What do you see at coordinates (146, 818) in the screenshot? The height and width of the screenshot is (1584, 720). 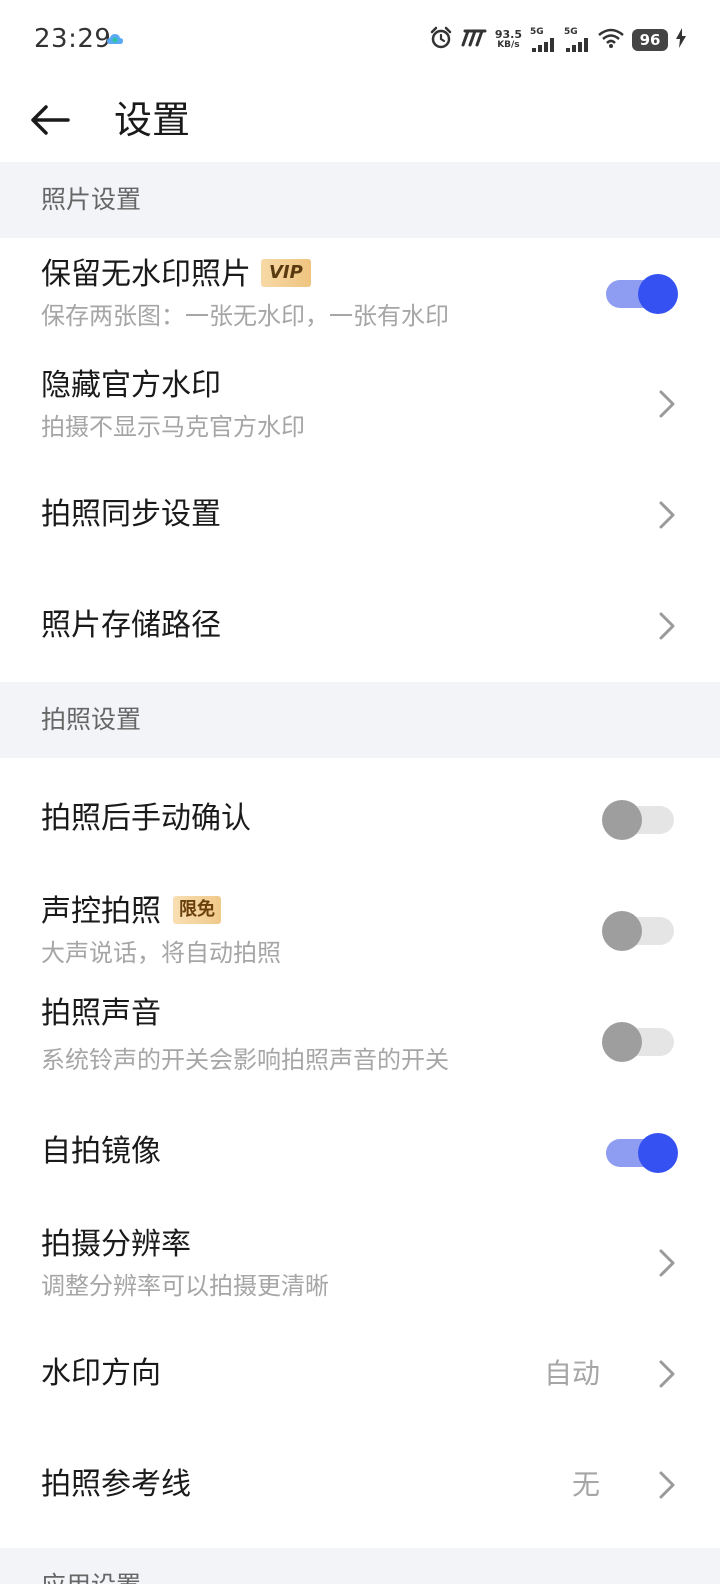 I see `row-title: 拍照后手动确认` at bounding box center [146, 818].